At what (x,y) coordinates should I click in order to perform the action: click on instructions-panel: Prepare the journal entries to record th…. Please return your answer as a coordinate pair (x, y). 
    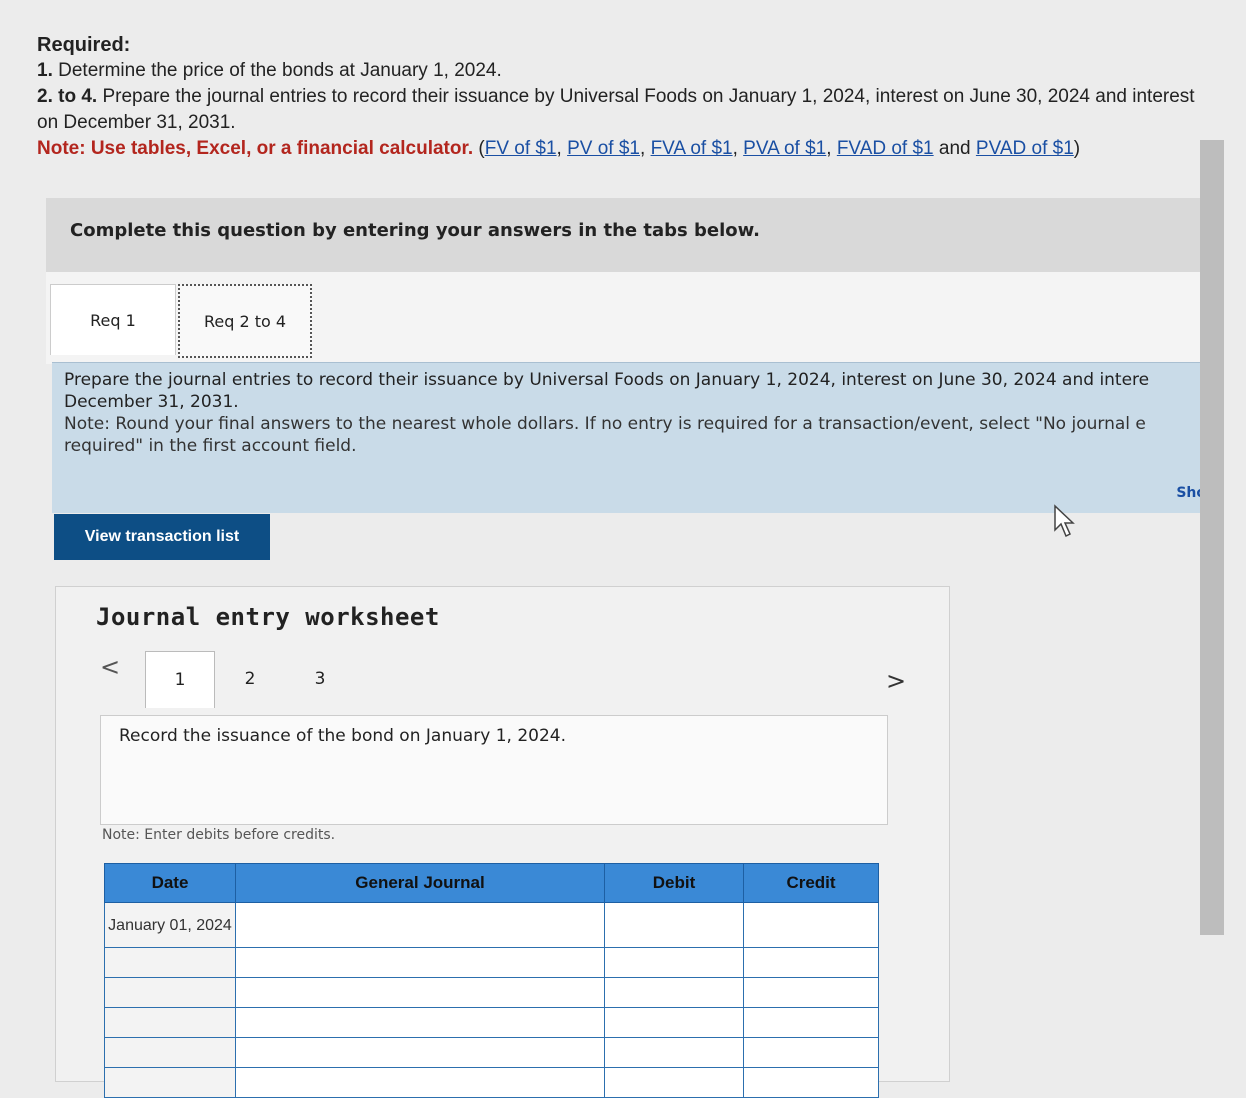
    Looking at the image, I should click on (633, 437).